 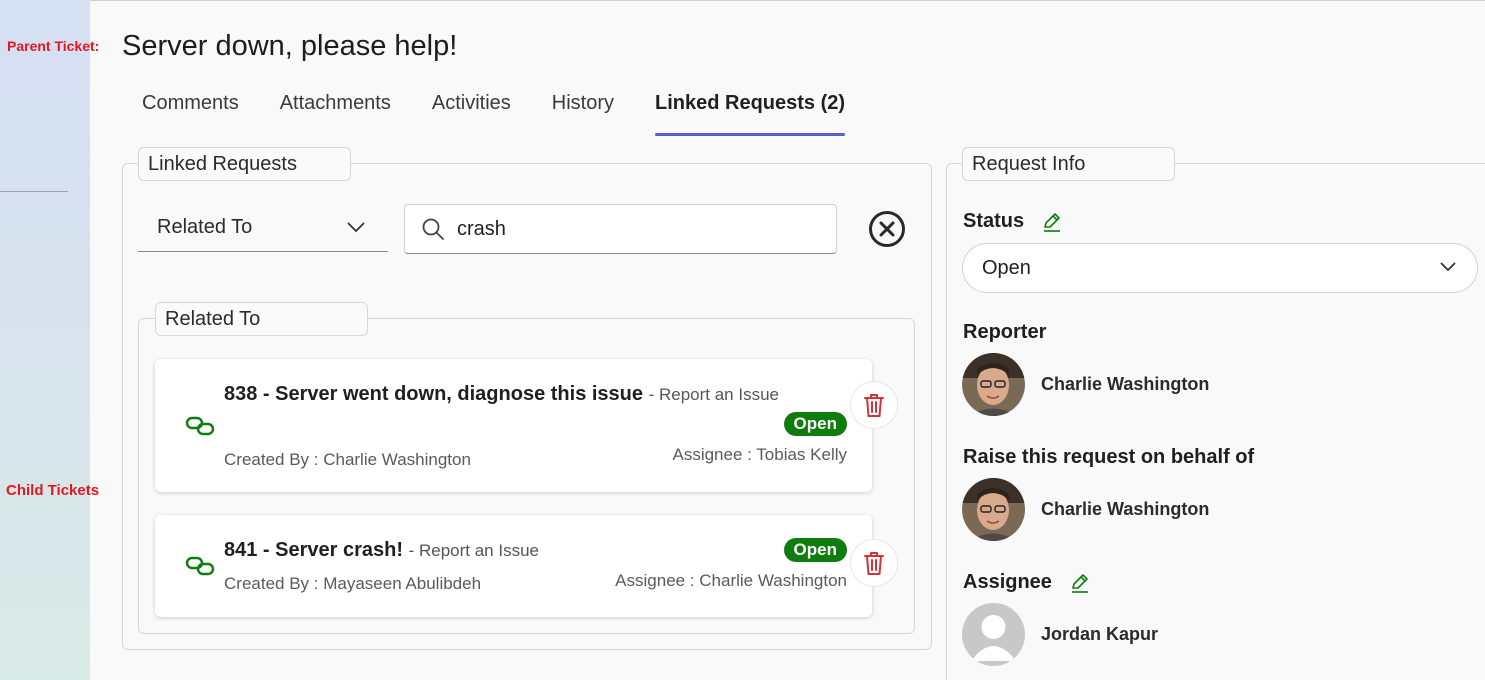 I want to click on relation-filter-value: Related To, so click(x=205, y=227).